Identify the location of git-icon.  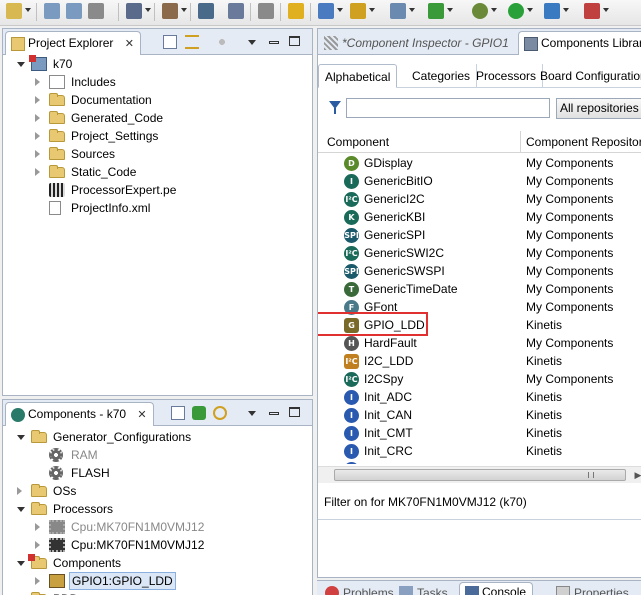
(436, 11).